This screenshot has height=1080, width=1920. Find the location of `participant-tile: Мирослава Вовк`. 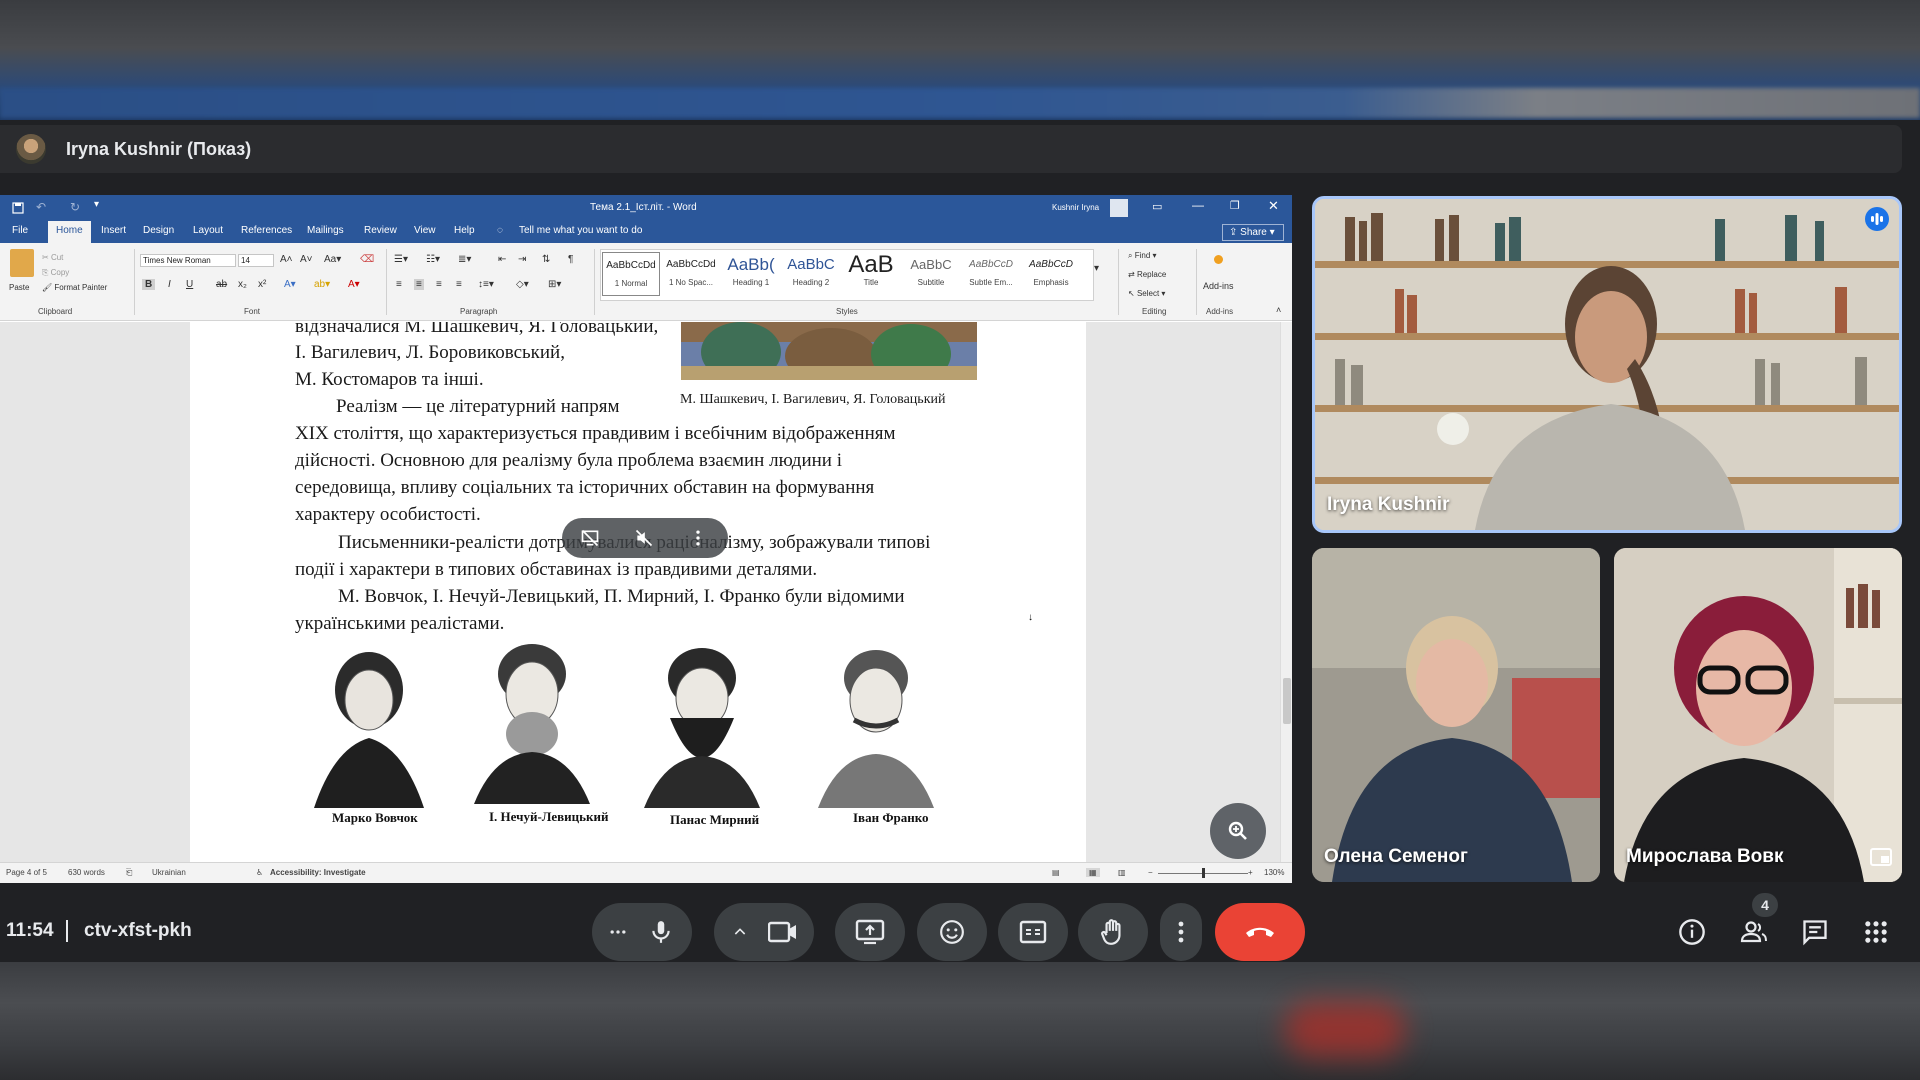

participant-tile: Мирослава Вовк is located at coordinates (1758, 715).